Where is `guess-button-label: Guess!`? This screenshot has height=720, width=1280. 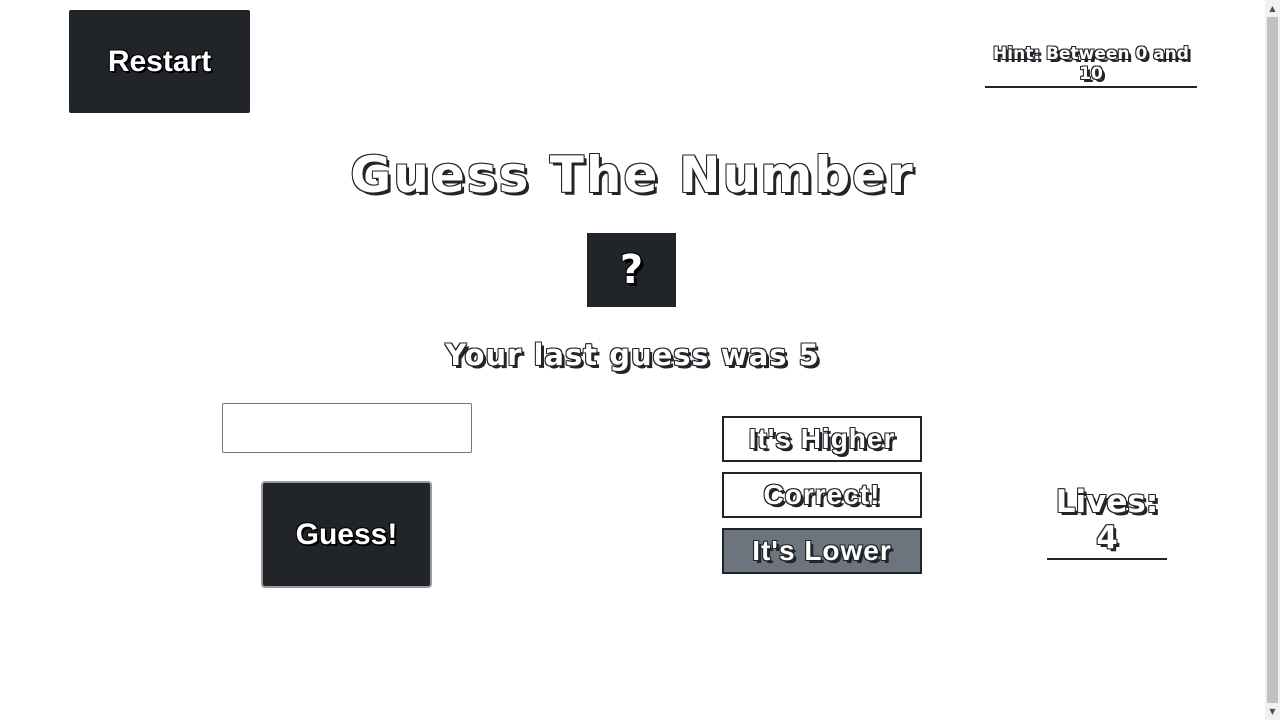 guess-button-label: Guess! is located at coordinates (346, 534).